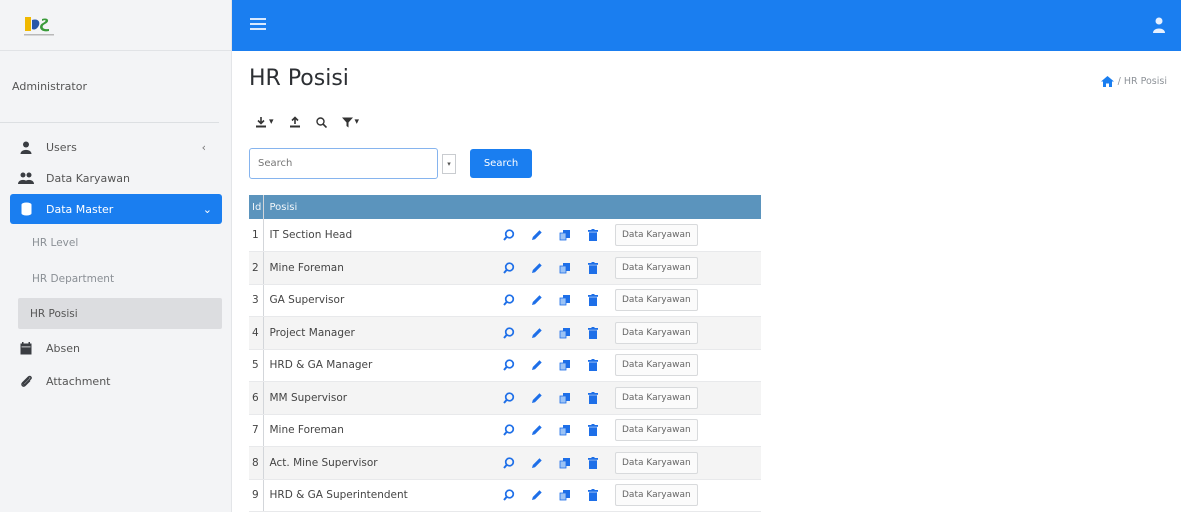  Describe the element at coordinates (357, 122) in the screenshot. I see `caret-down-icon: ▾` at that location.